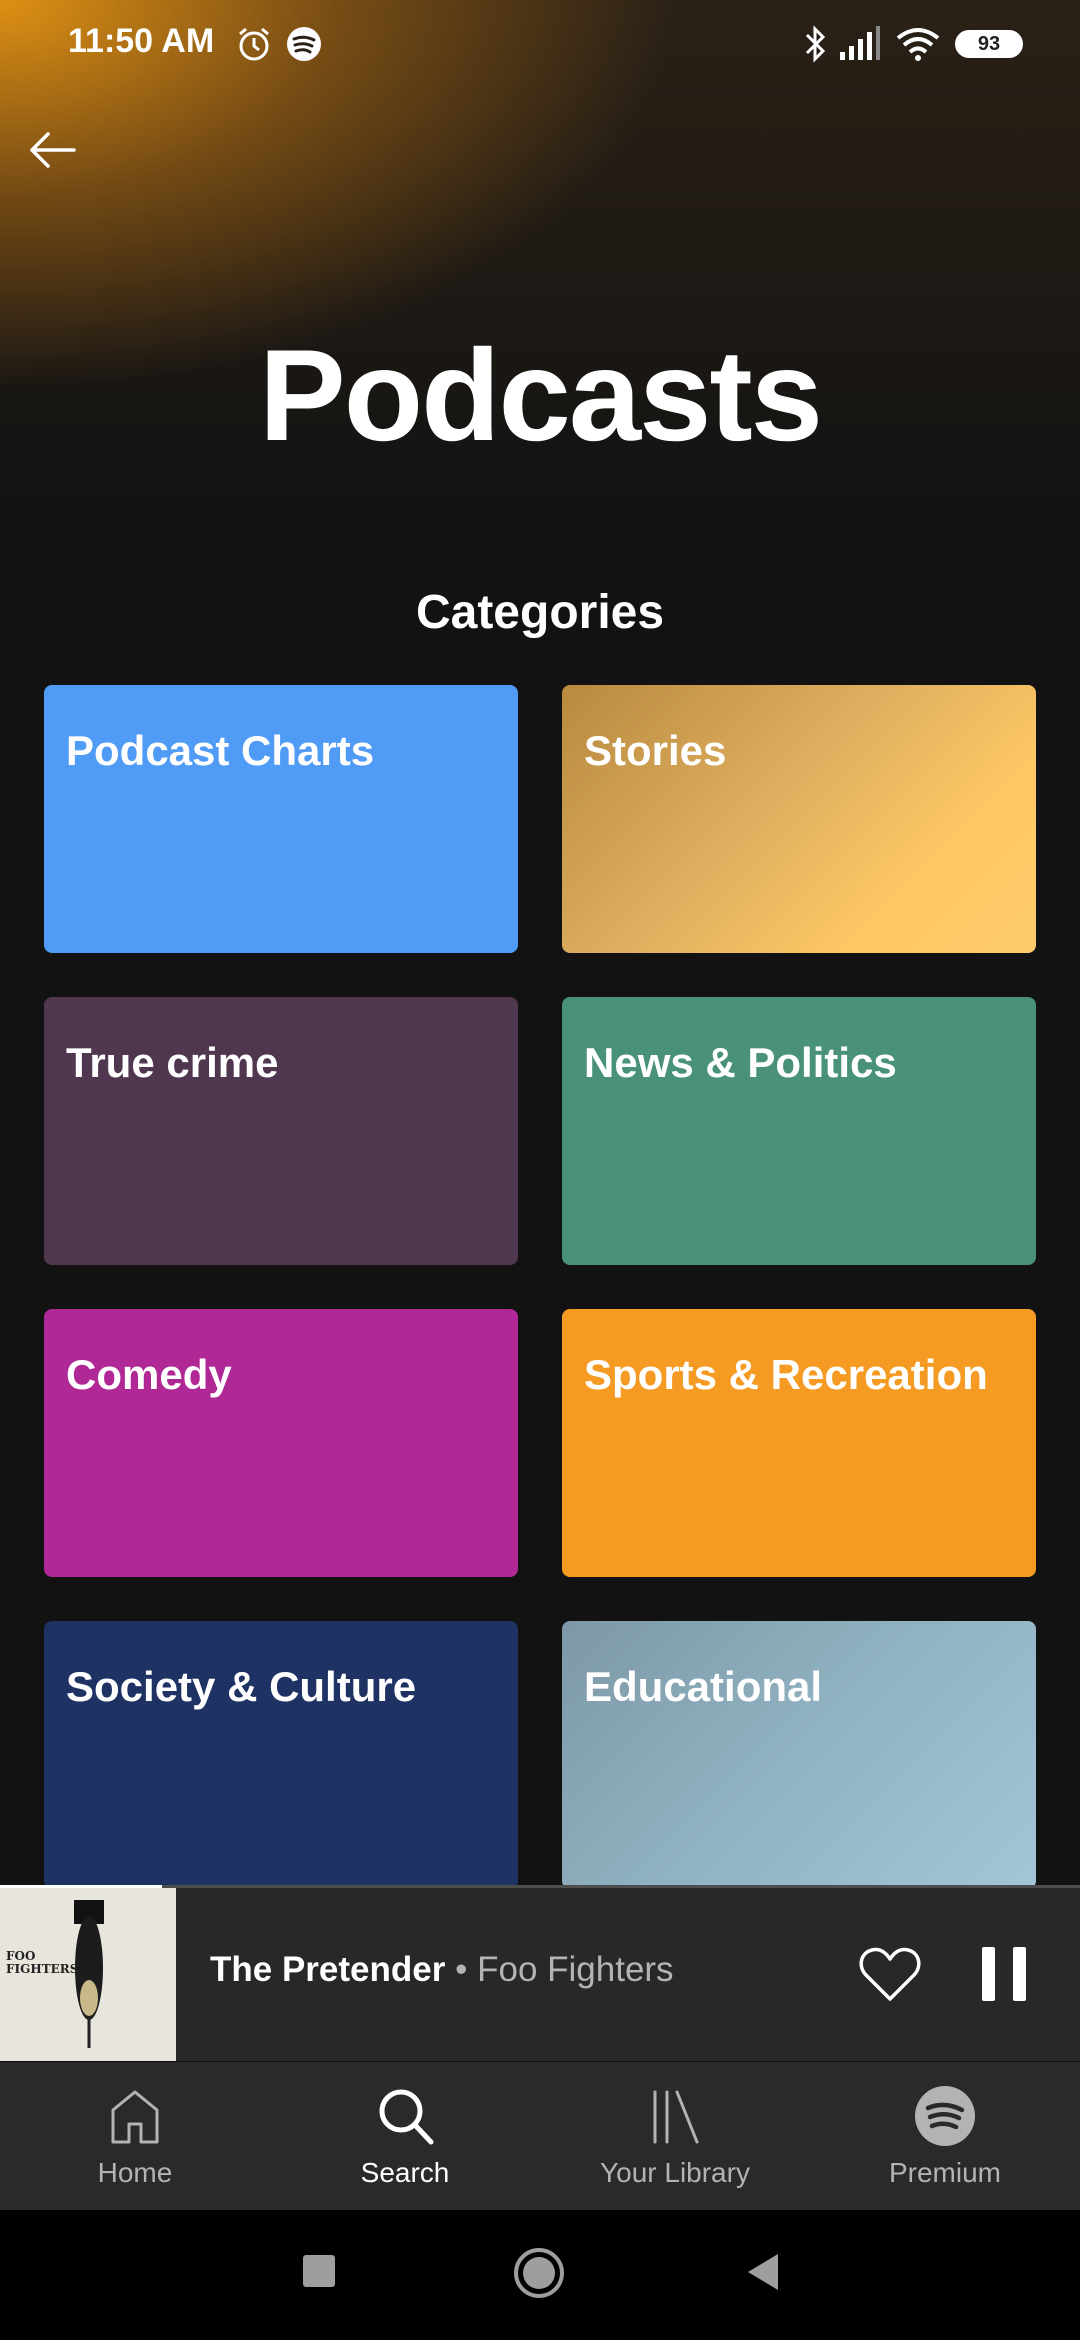 This screenshot has height=2340, width=1080. I want to click on track-title: The Pretender, so click(328, 1969).